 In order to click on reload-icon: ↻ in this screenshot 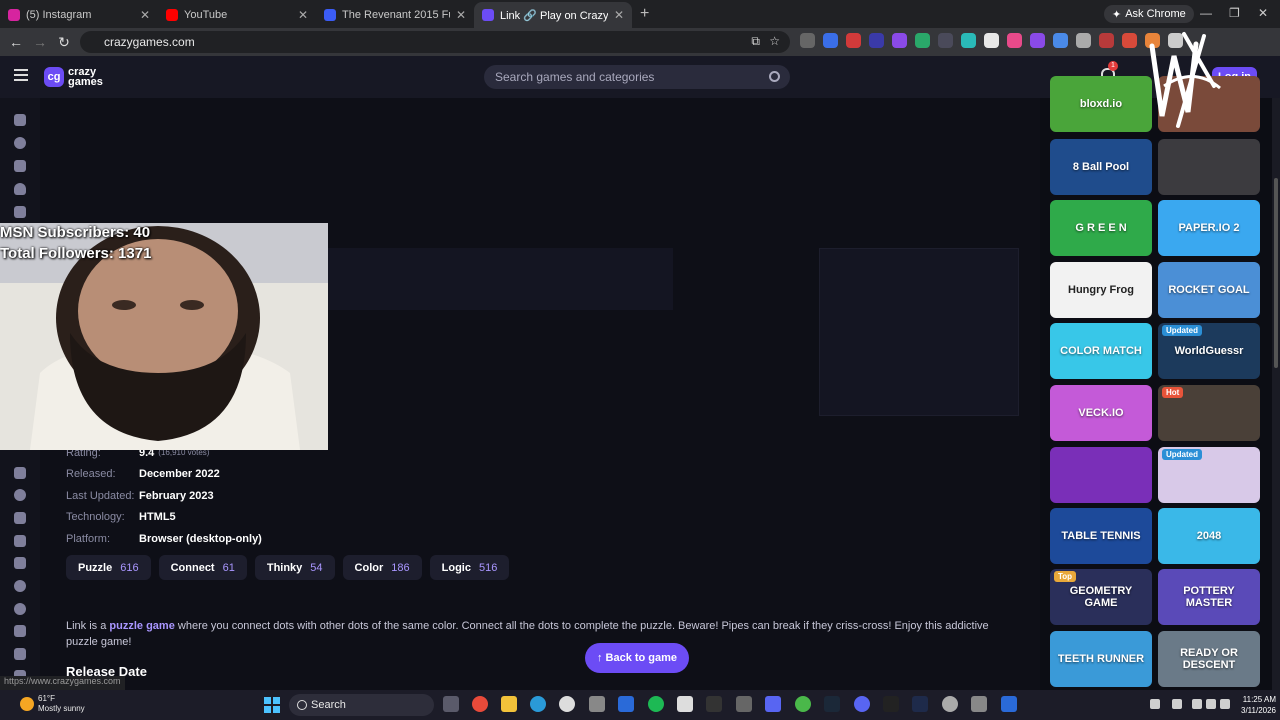, I will do `click(64, 42)`.